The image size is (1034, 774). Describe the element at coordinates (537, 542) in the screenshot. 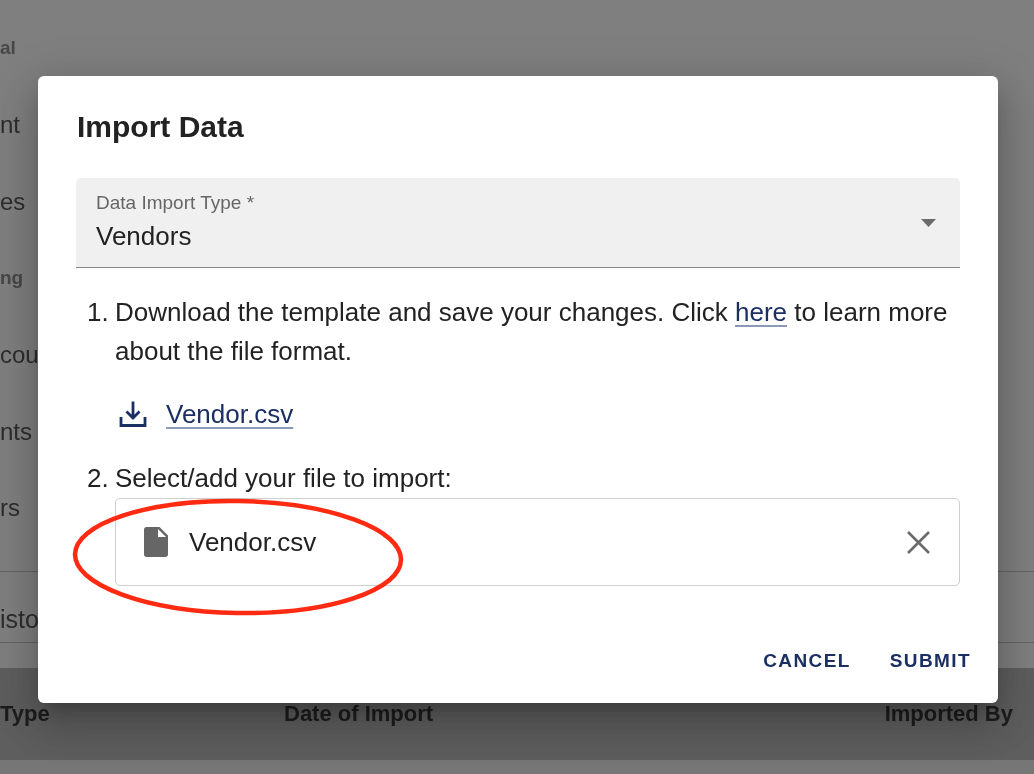

I see `file-upload-field: Vendor.csv` at that location.